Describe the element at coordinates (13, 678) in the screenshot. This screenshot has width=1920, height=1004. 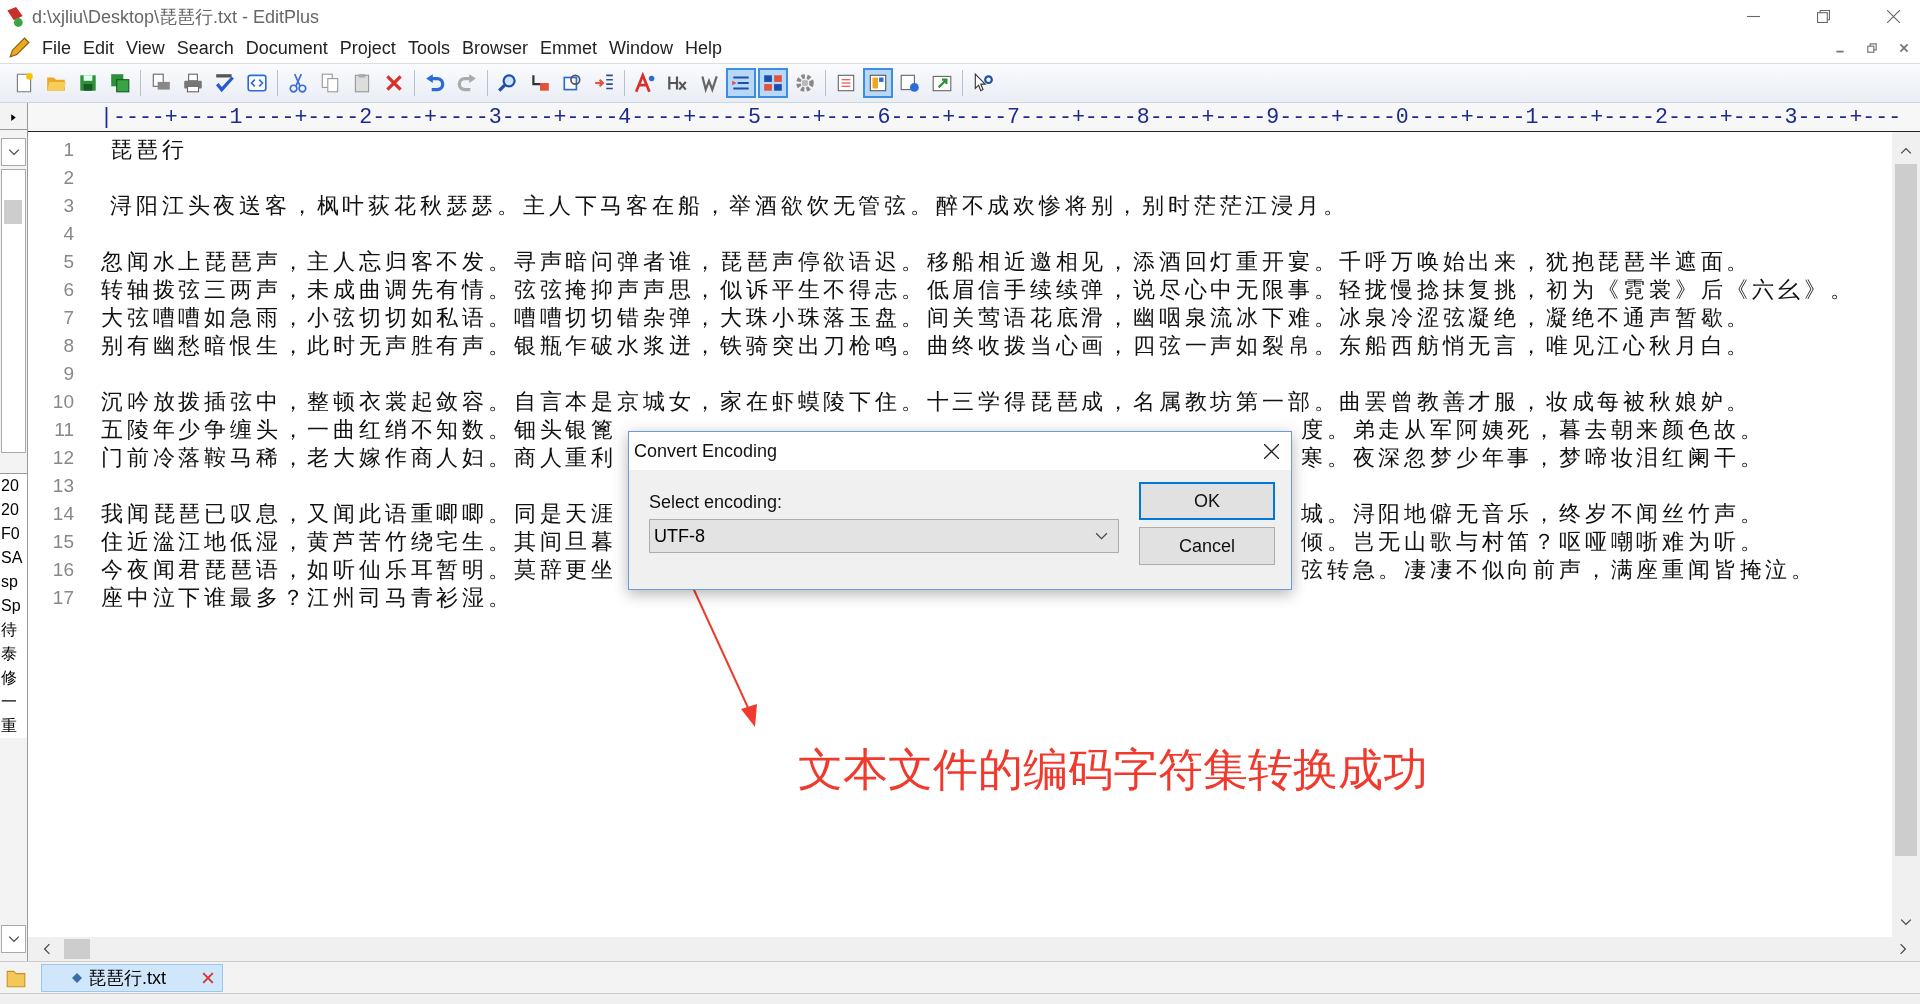
I see `file-list-item: 修` at that location.